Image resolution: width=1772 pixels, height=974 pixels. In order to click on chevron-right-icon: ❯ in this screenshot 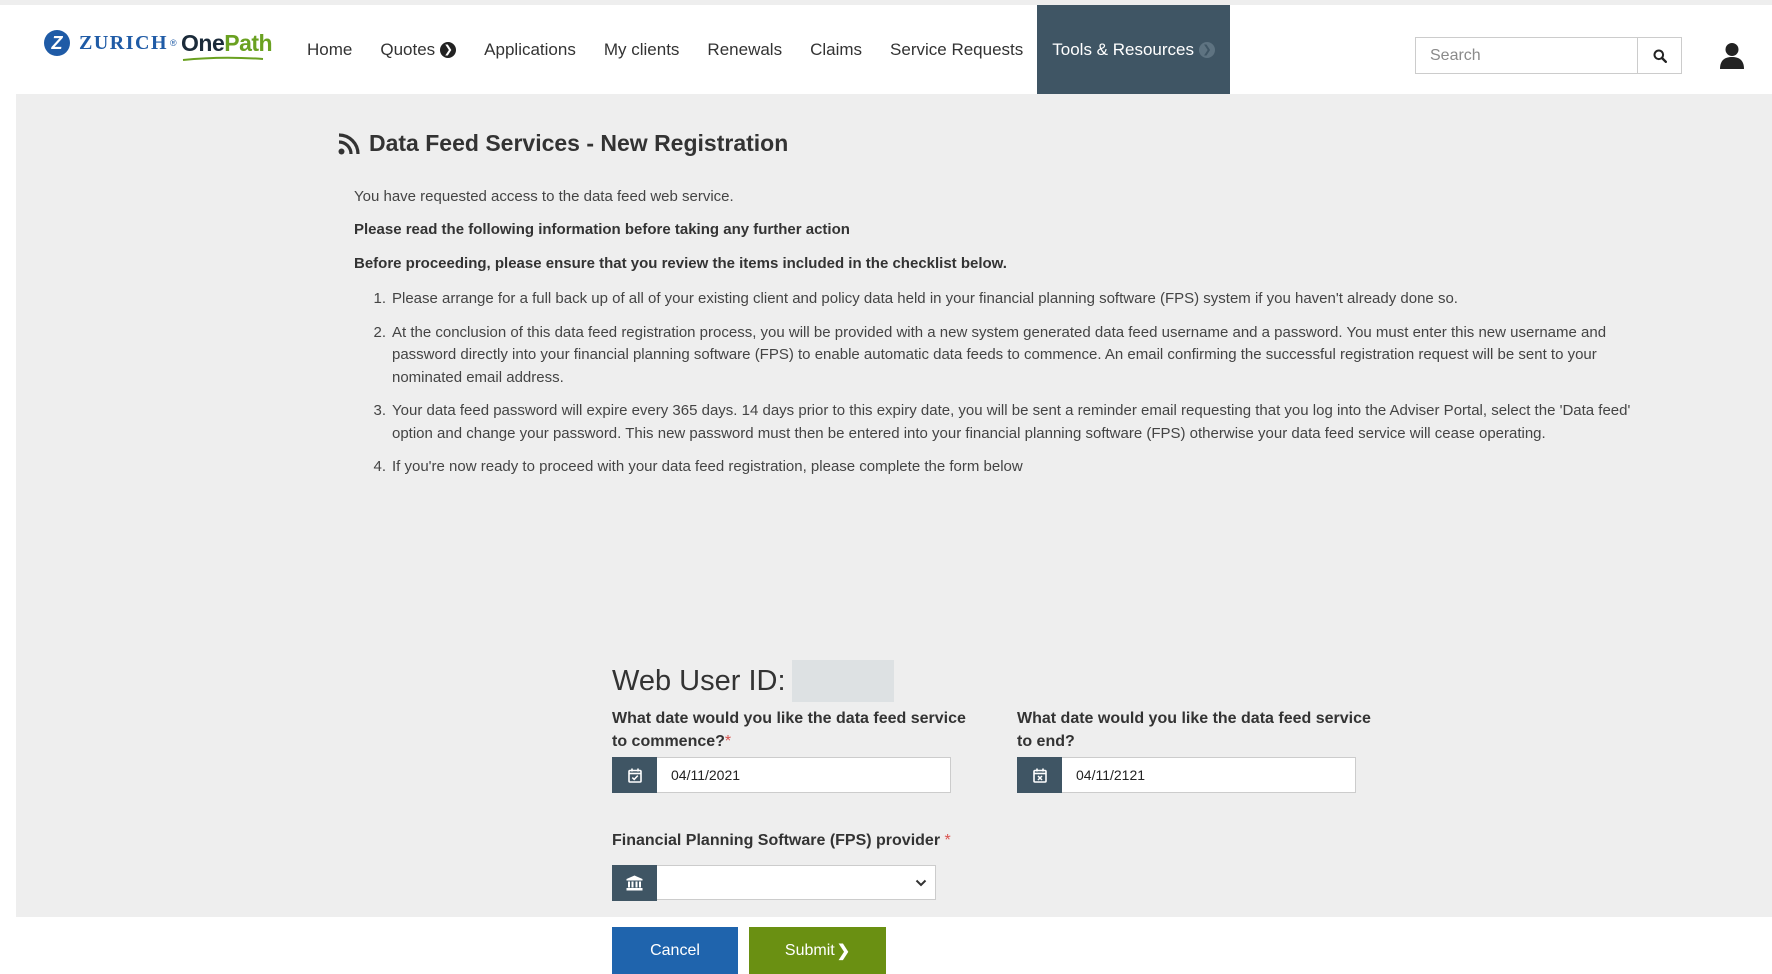, I will do `click(843, 951)`.